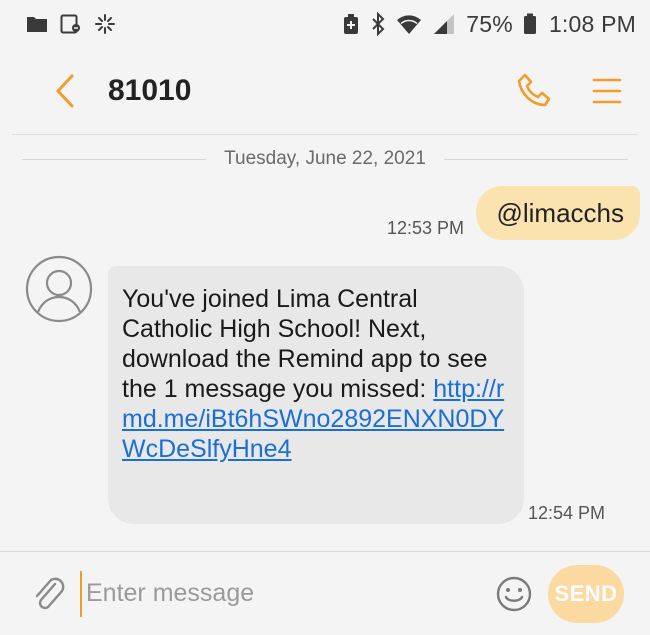 The height and width of the screenshot is (635, 650). I want to click on message-input, so click(277, 593).